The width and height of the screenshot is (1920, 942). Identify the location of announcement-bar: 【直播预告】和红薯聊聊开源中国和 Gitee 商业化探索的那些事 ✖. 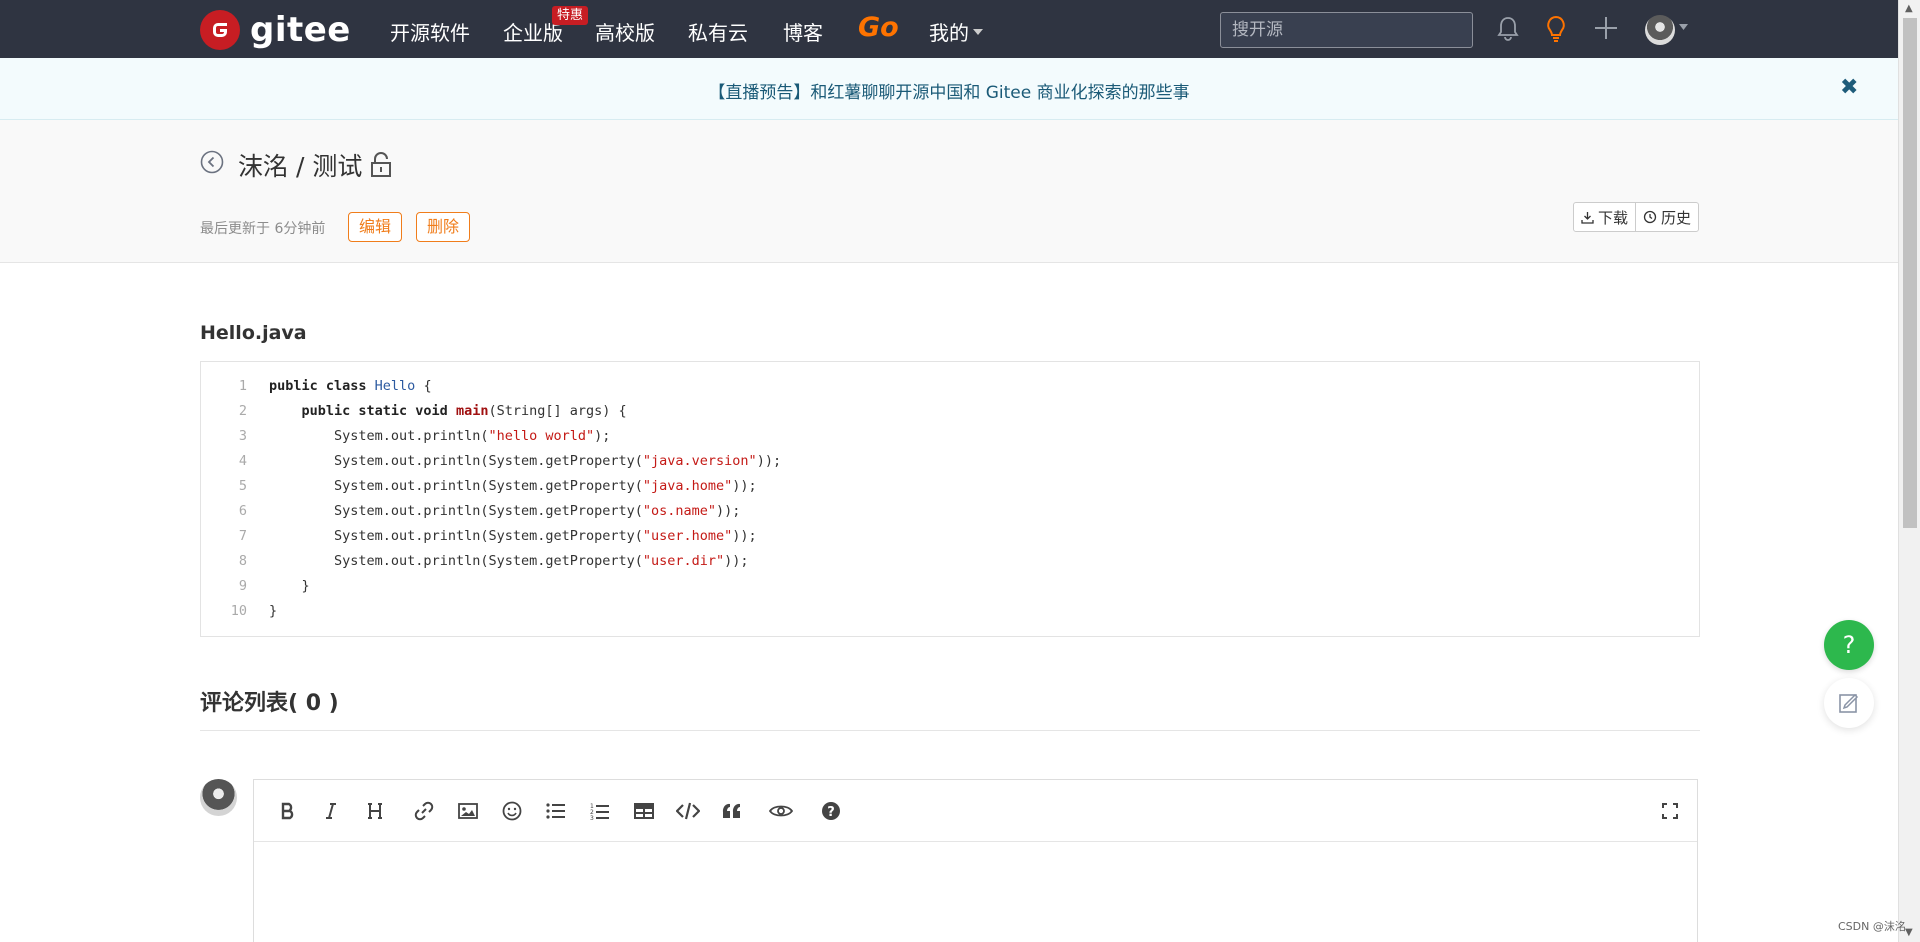
(949, 89).